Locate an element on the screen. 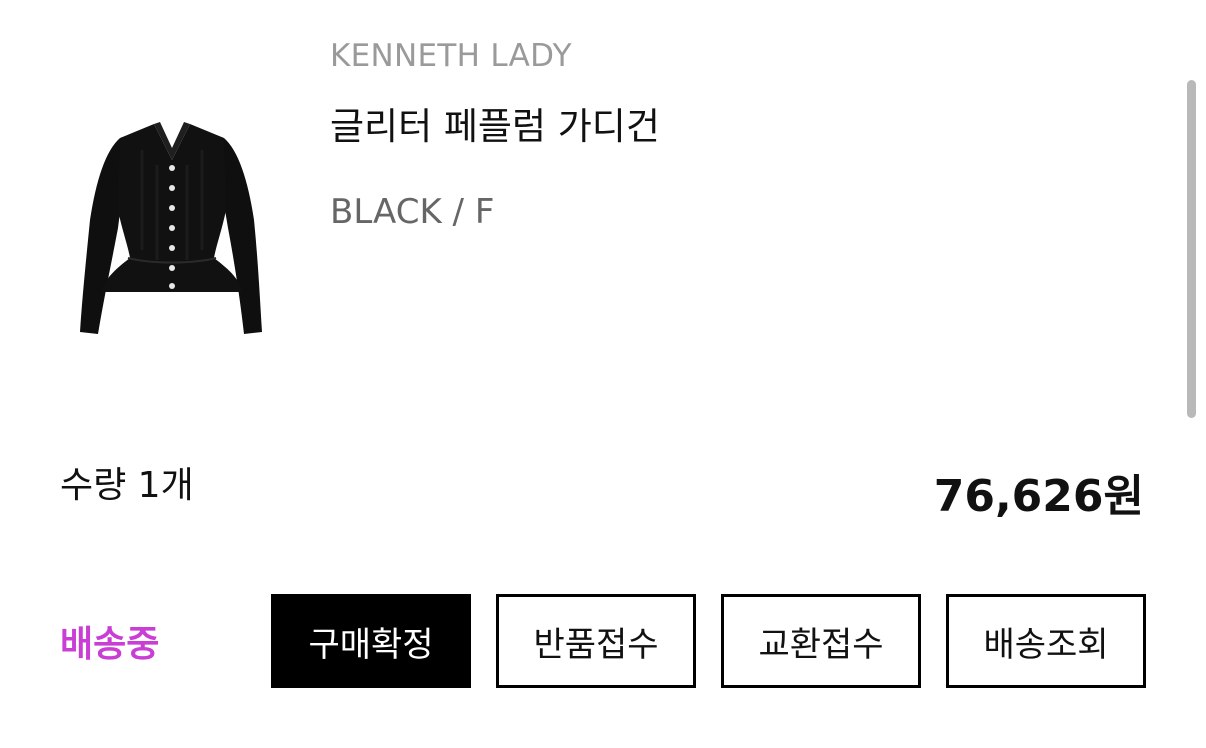 This screenshot has height=748, width=1206. price-label: 76,626원 is located at coordinates (1038, 496).